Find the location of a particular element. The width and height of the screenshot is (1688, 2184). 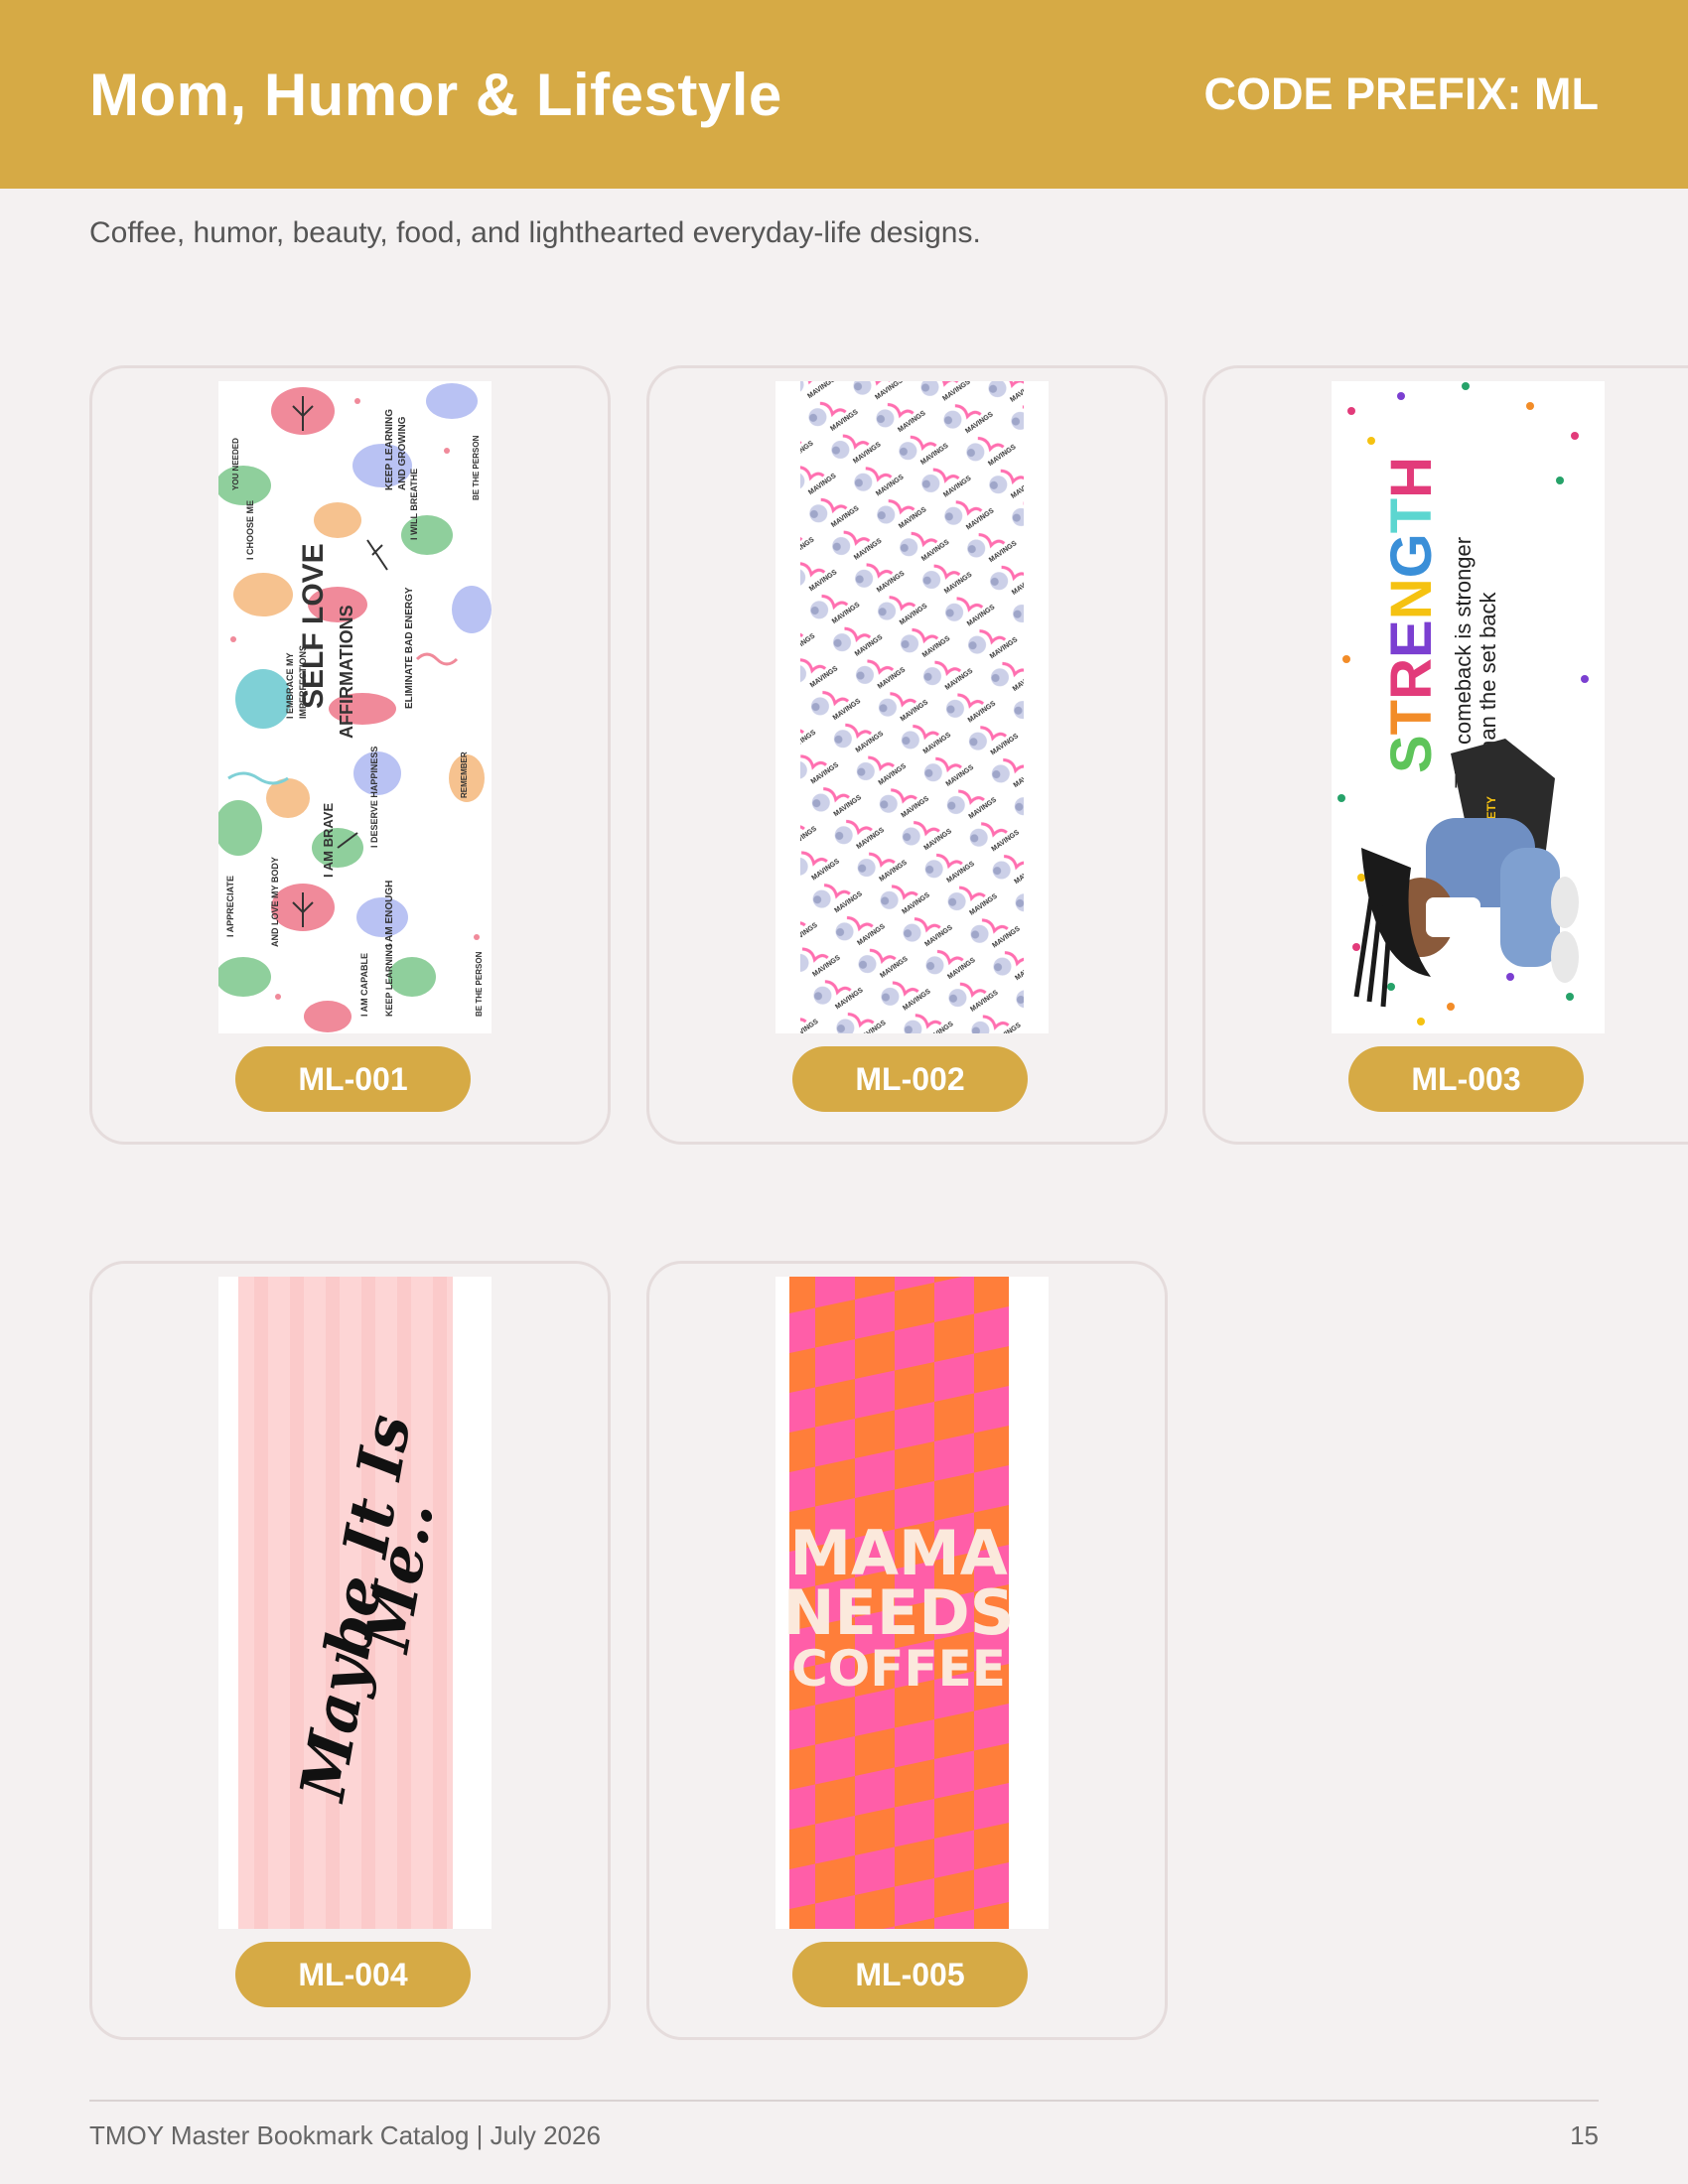

svg-text: I AM BRAVE is located at coordinates (328, 840).